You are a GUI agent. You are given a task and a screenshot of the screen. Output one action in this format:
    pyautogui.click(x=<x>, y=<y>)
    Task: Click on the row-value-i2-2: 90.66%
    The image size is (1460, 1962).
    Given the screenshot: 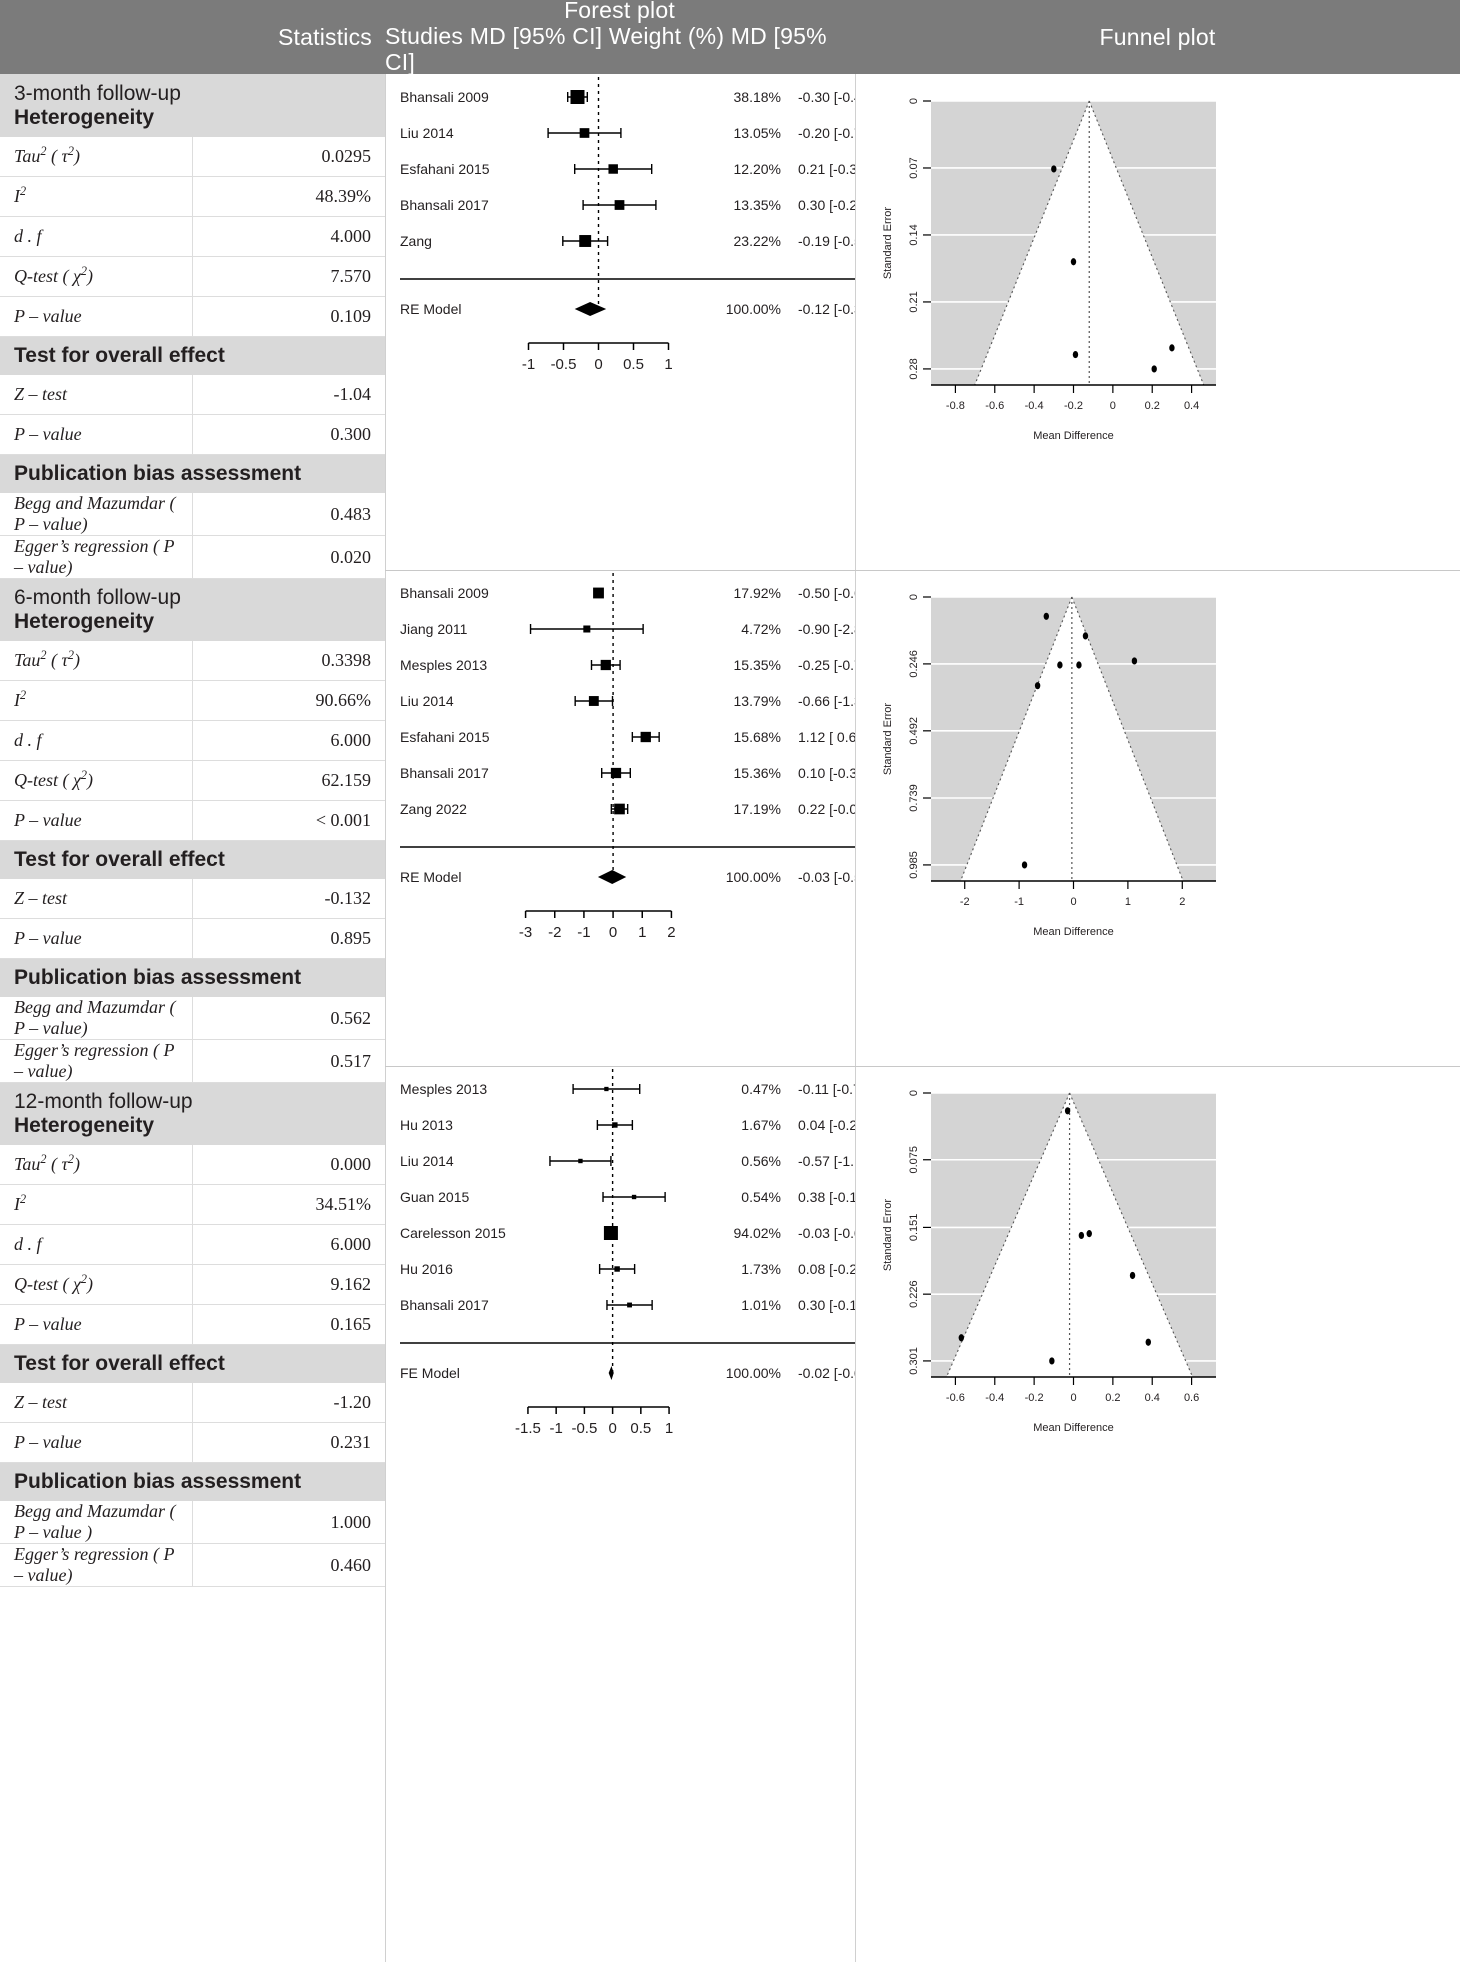 What is the action you would take?
    pyautogui.click(x=343, y=700)
    